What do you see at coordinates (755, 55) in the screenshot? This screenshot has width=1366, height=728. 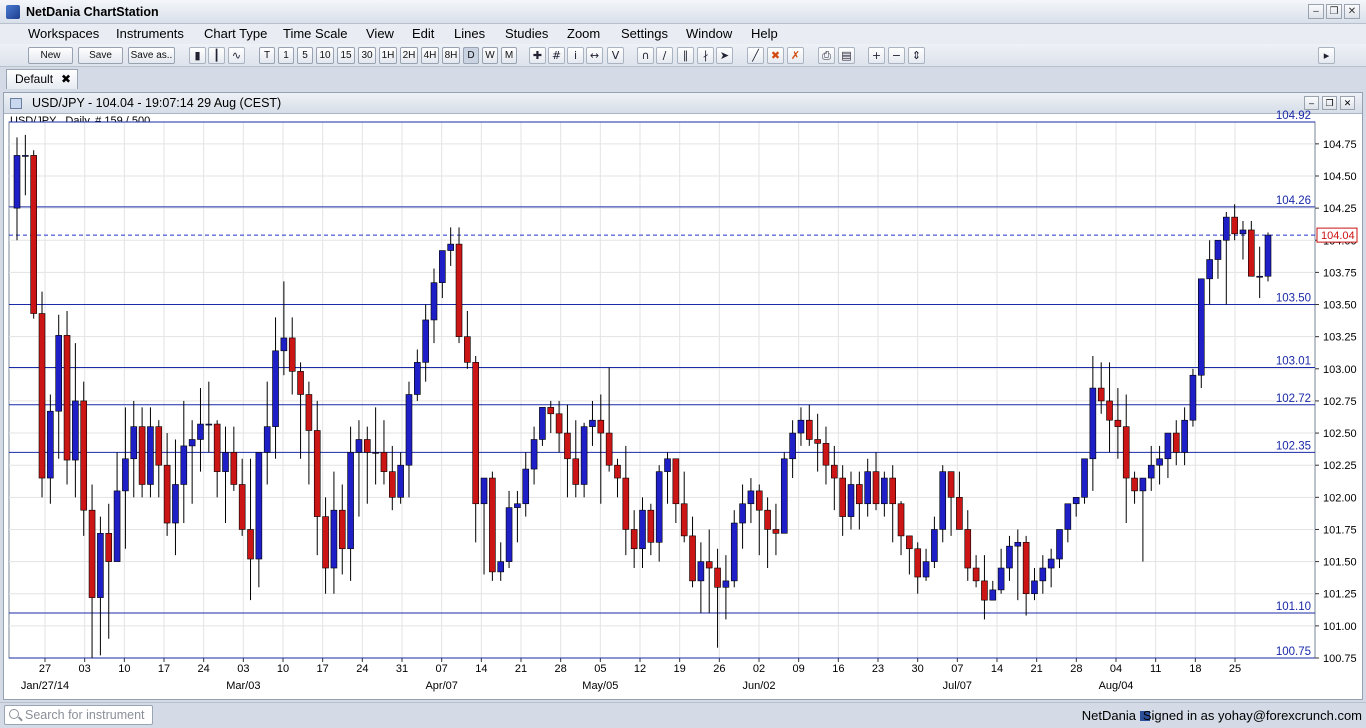 I see `draw-line-icon: ╱` at bounding box center [755, 55].